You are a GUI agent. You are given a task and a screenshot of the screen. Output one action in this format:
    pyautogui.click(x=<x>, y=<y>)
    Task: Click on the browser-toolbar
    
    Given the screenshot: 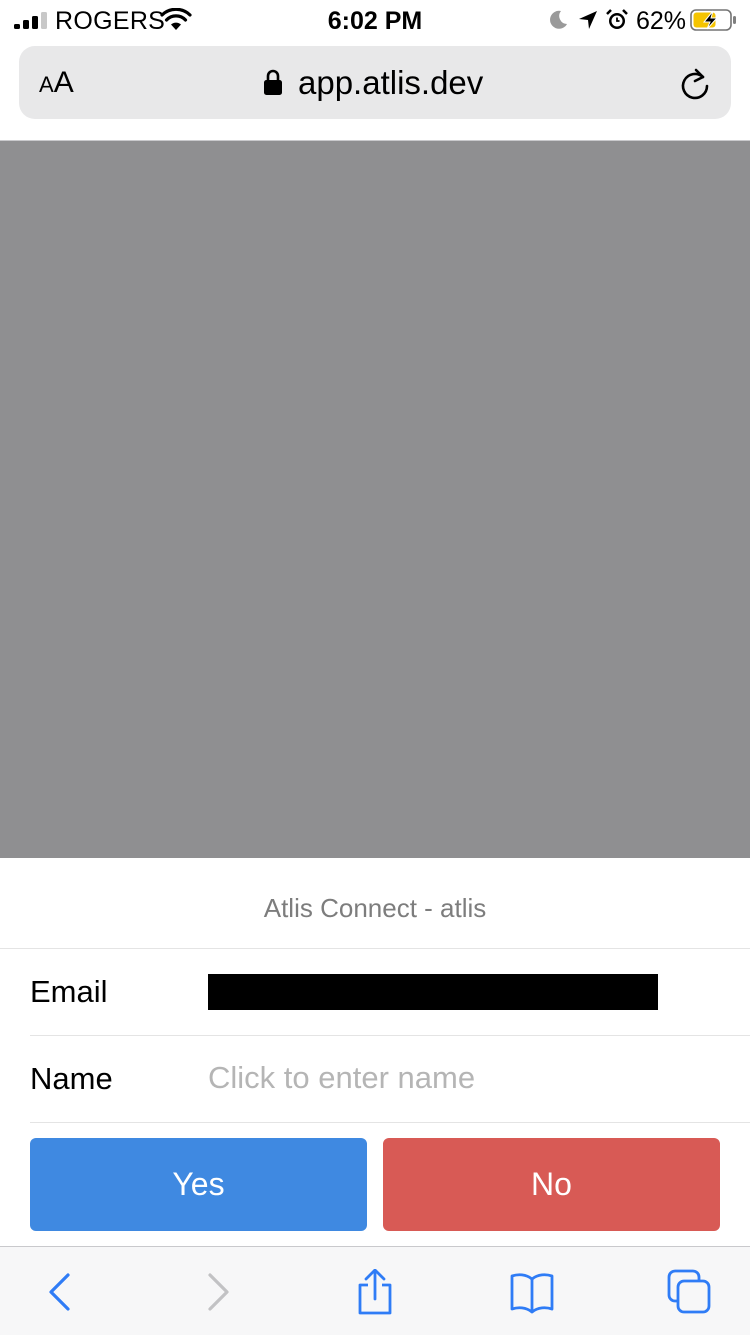 What is the action you would take?
    pyautogui.click(x=375, y=1290)
    